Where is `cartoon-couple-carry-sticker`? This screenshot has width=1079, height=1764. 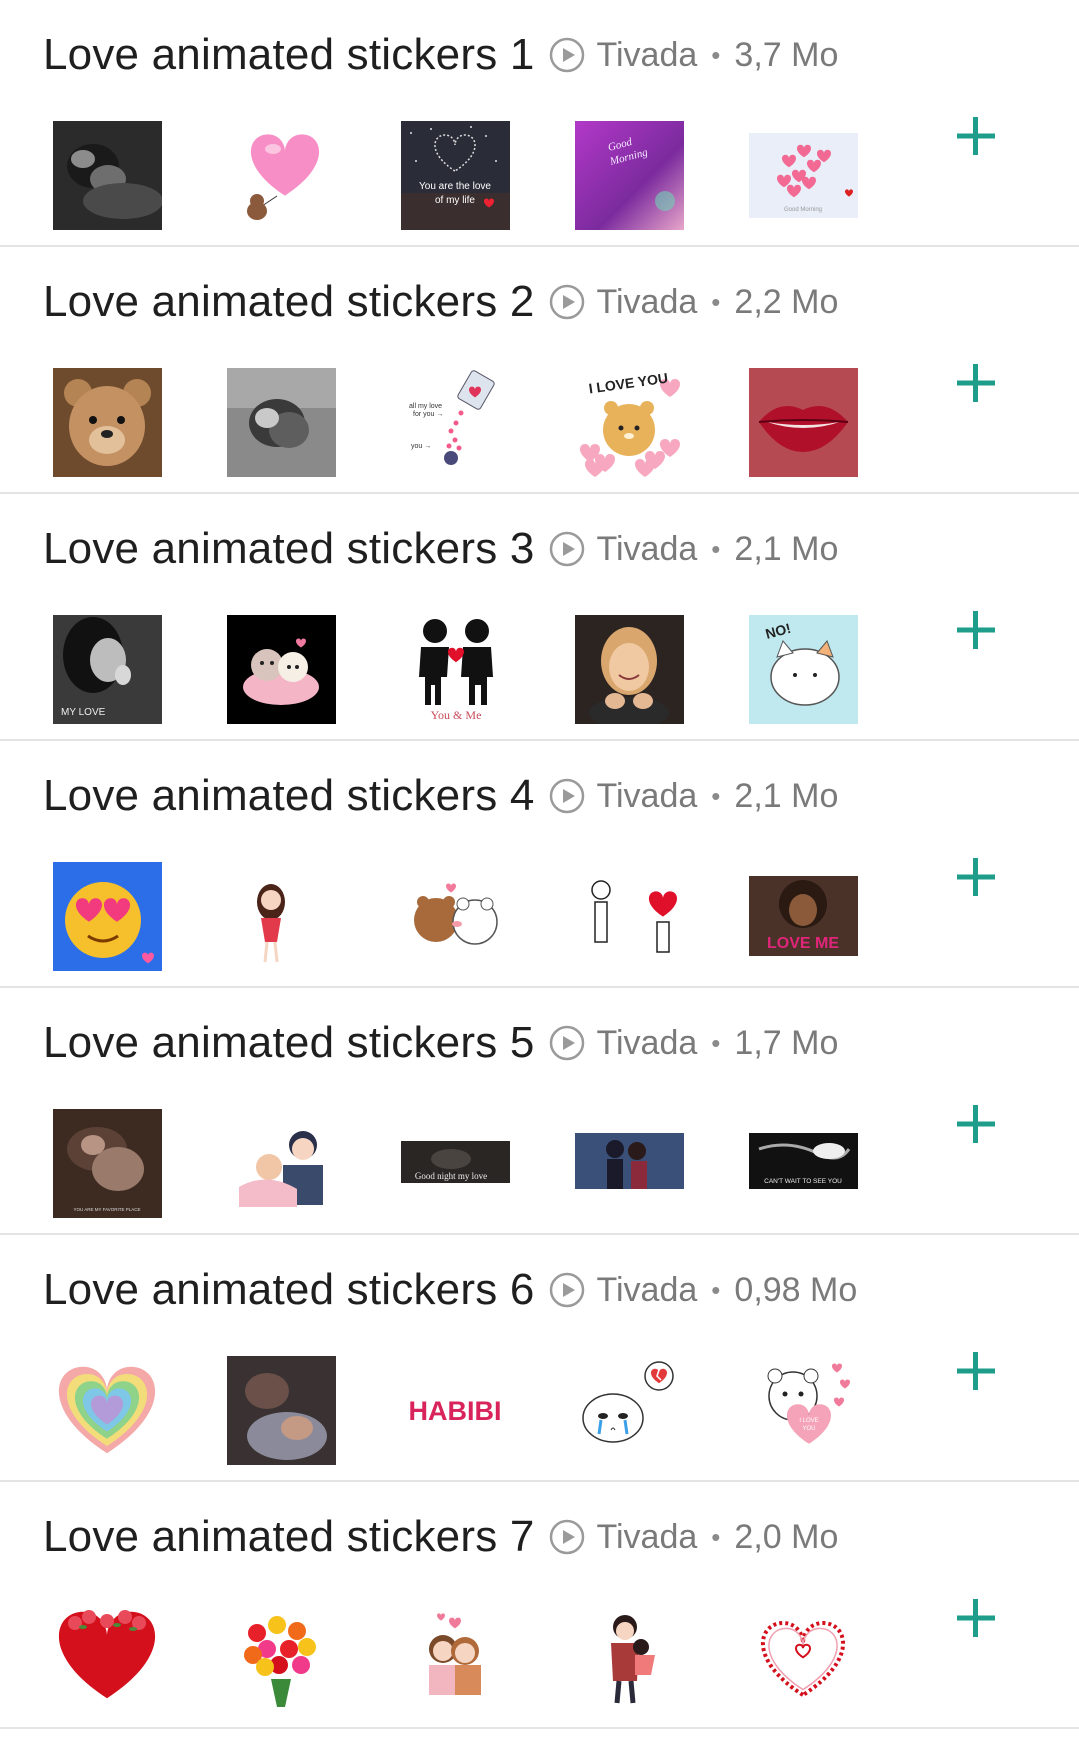 cartoon-couple-carry-sticker is located at coordinates (629, 1657).